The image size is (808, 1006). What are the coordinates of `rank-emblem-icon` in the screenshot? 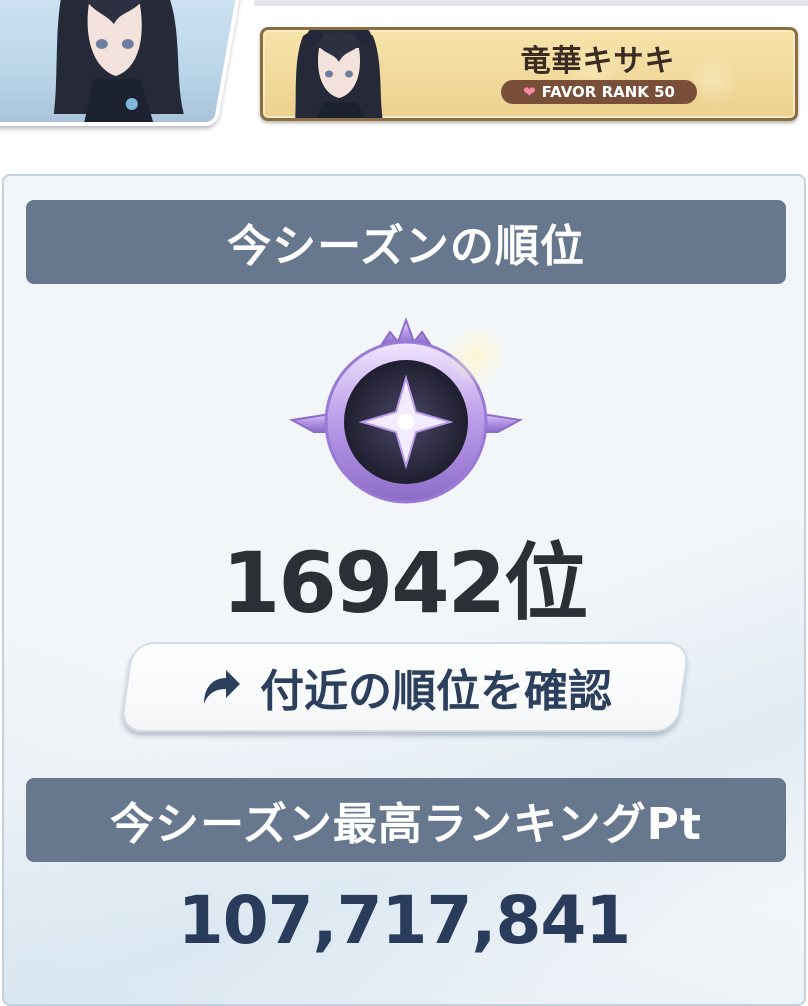 It's located at (406, 410).